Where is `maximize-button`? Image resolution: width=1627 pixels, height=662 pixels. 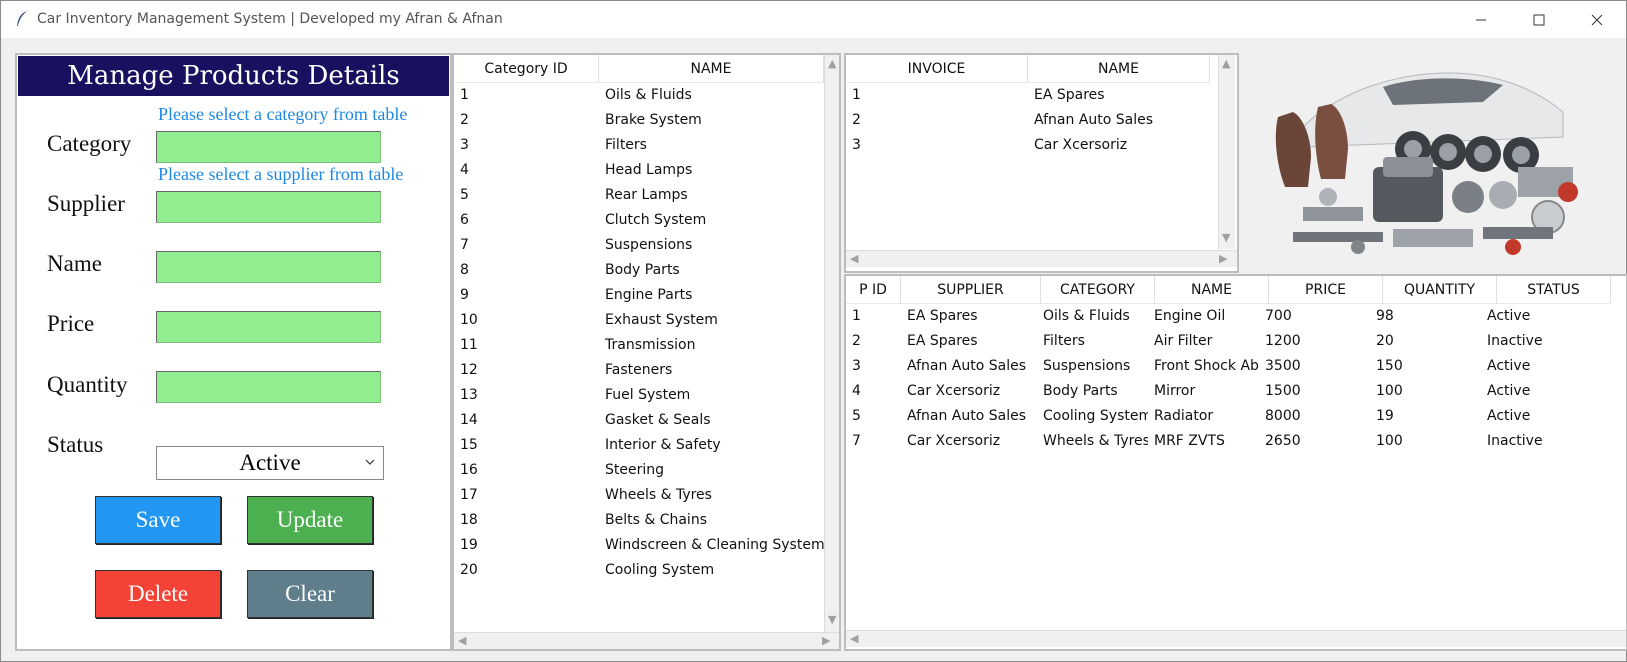 maximize-button is located at coordinates (1539, 20).